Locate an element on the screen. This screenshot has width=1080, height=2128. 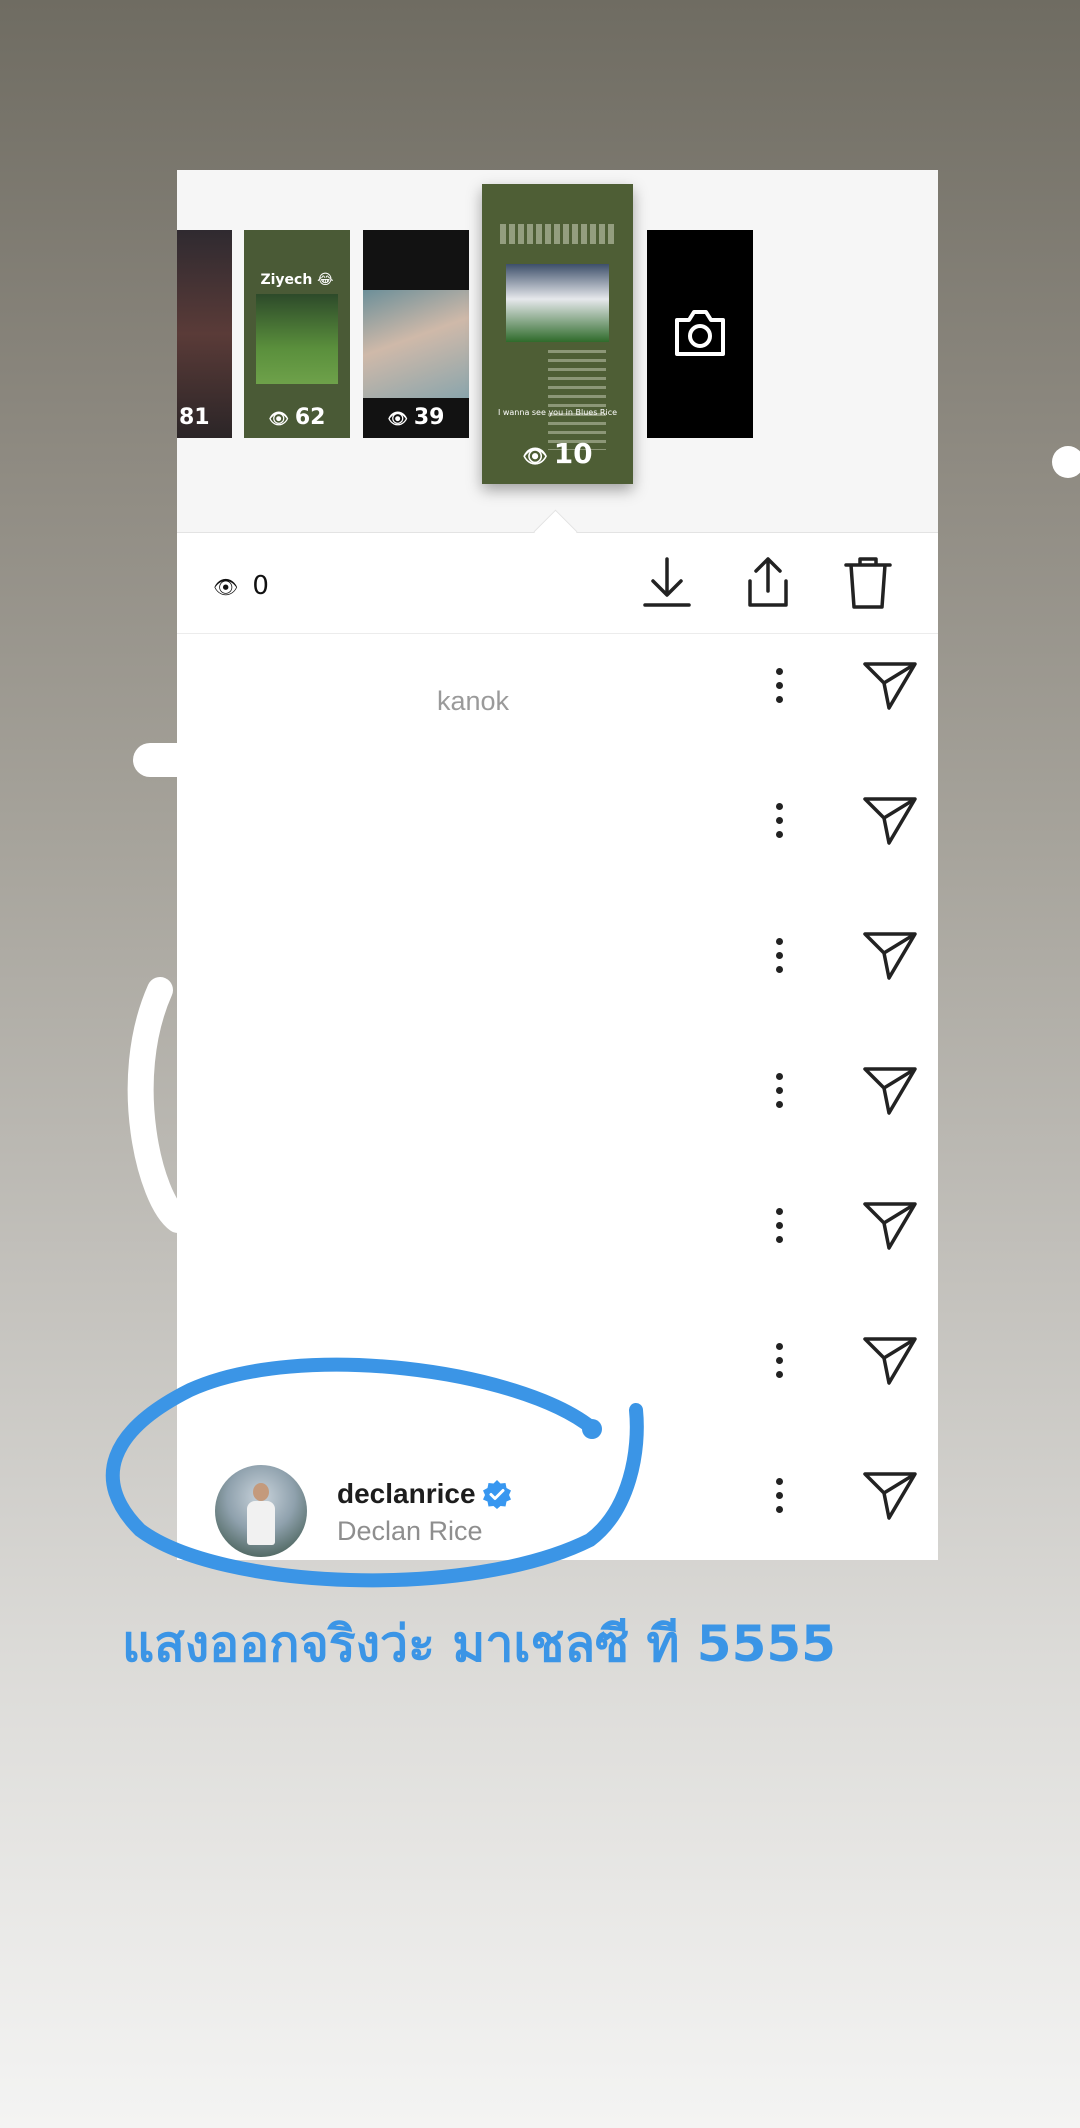
story-thumbnail-1: 81 is located at coordinates (204, 334).